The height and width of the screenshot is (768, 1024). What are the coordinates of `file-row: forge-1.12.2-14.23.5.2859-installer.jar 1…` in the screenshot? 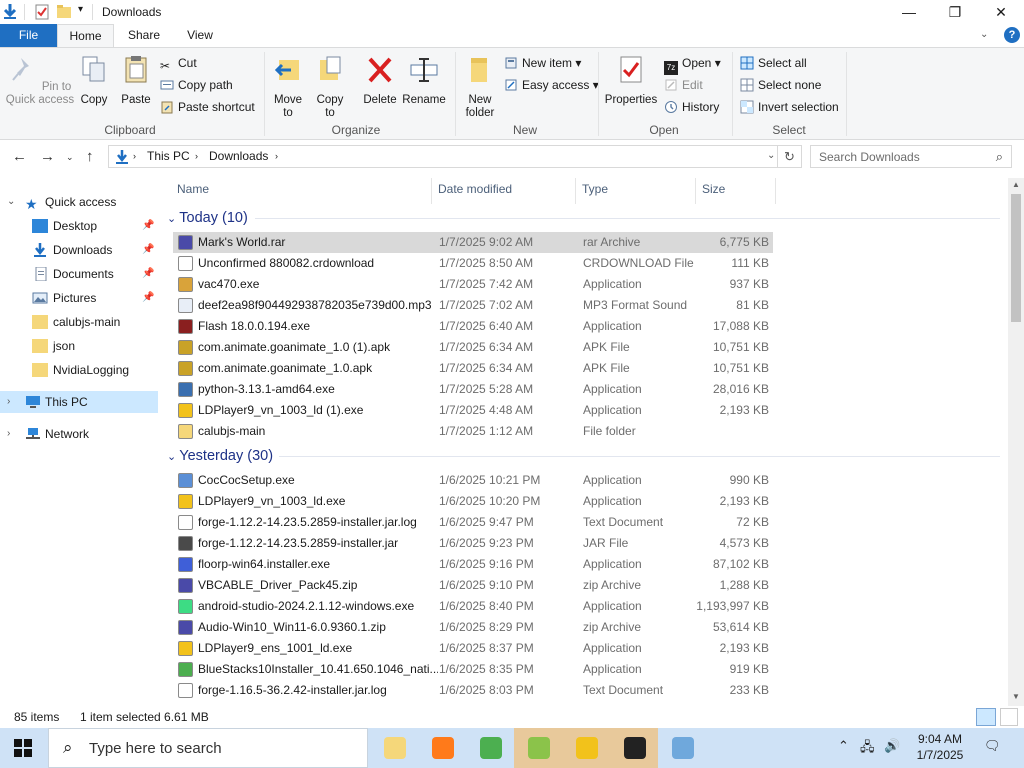 It's located at (473, 543).